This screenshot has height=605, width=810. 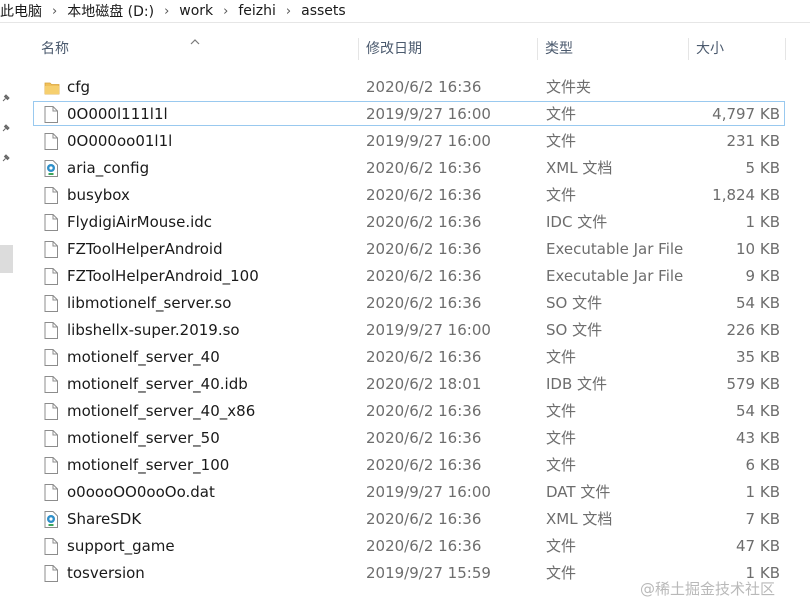 What do you see at coordinates (6, 259) in the screenshot?
I see `navigation-pane-scroll-thumb` at bounding box center [6, 259].